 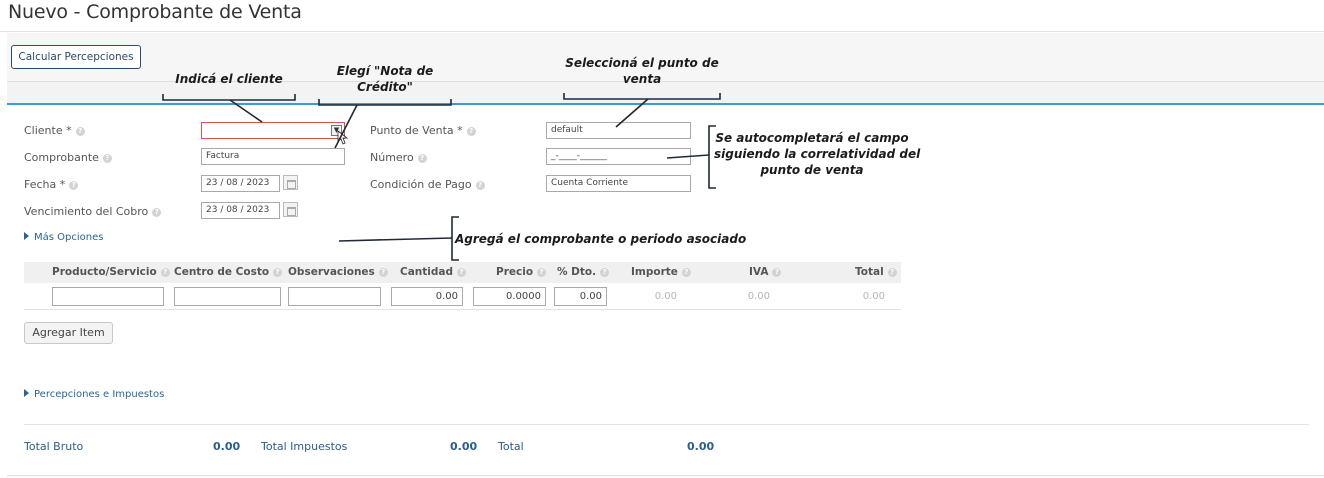 What do you see at coordinates (54, 446) in the screenshot?
I see `total-bruto-label: Total Bruto` at bounding box center [54, 446].